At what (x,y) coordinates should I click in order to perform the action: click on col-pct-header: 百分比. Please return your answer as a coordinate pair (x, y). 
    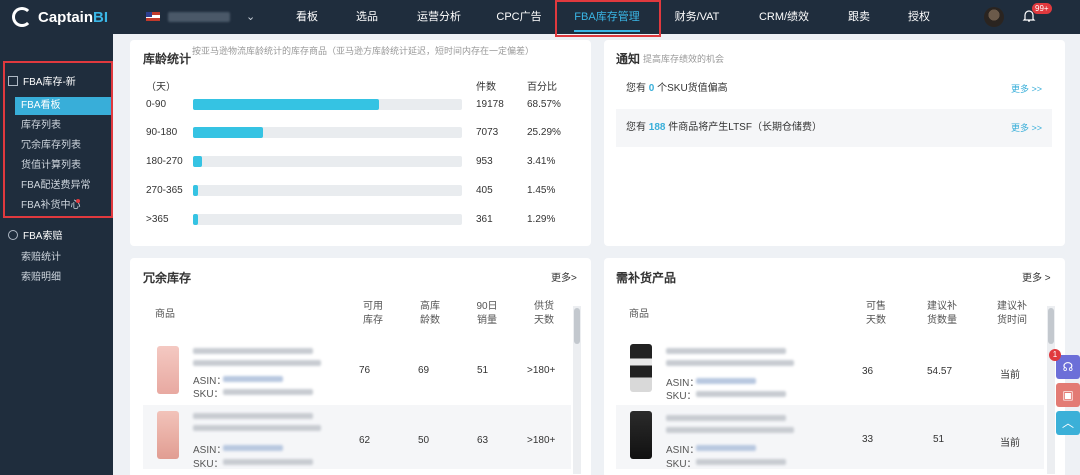
    Looking at the image, I should click on (542, 87).